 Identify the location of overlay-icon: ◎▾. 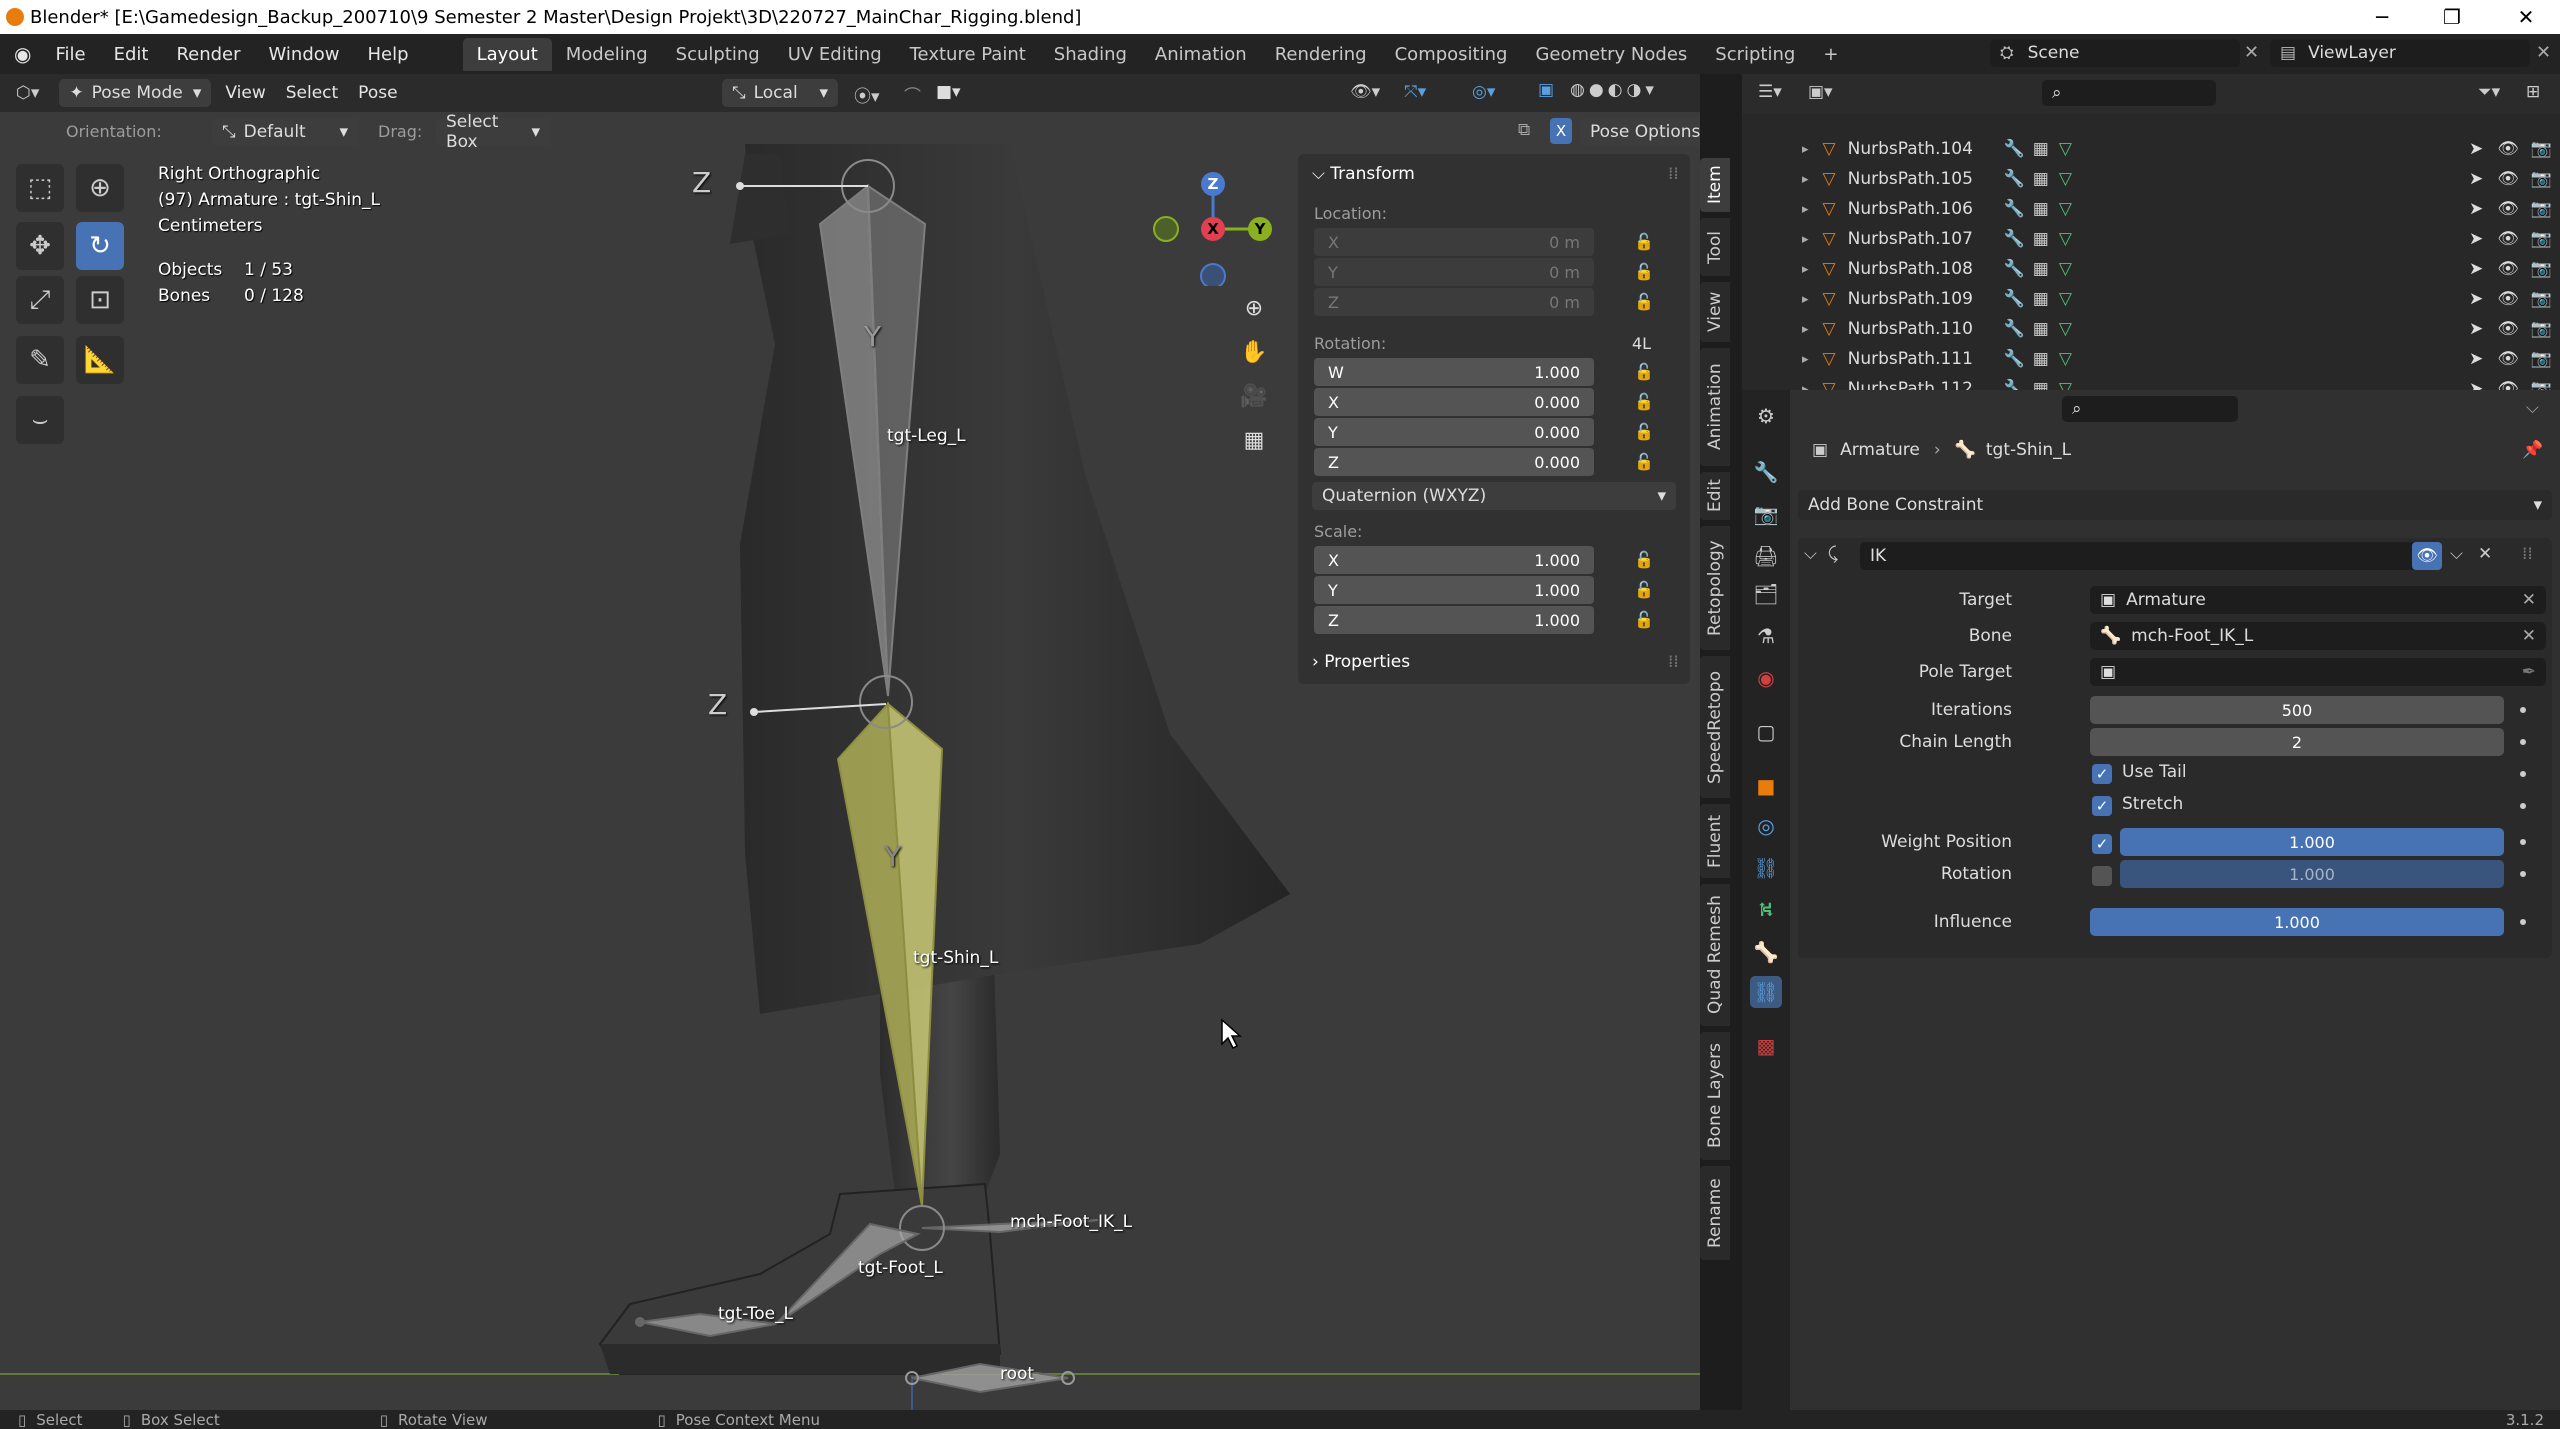
(1483, 92).